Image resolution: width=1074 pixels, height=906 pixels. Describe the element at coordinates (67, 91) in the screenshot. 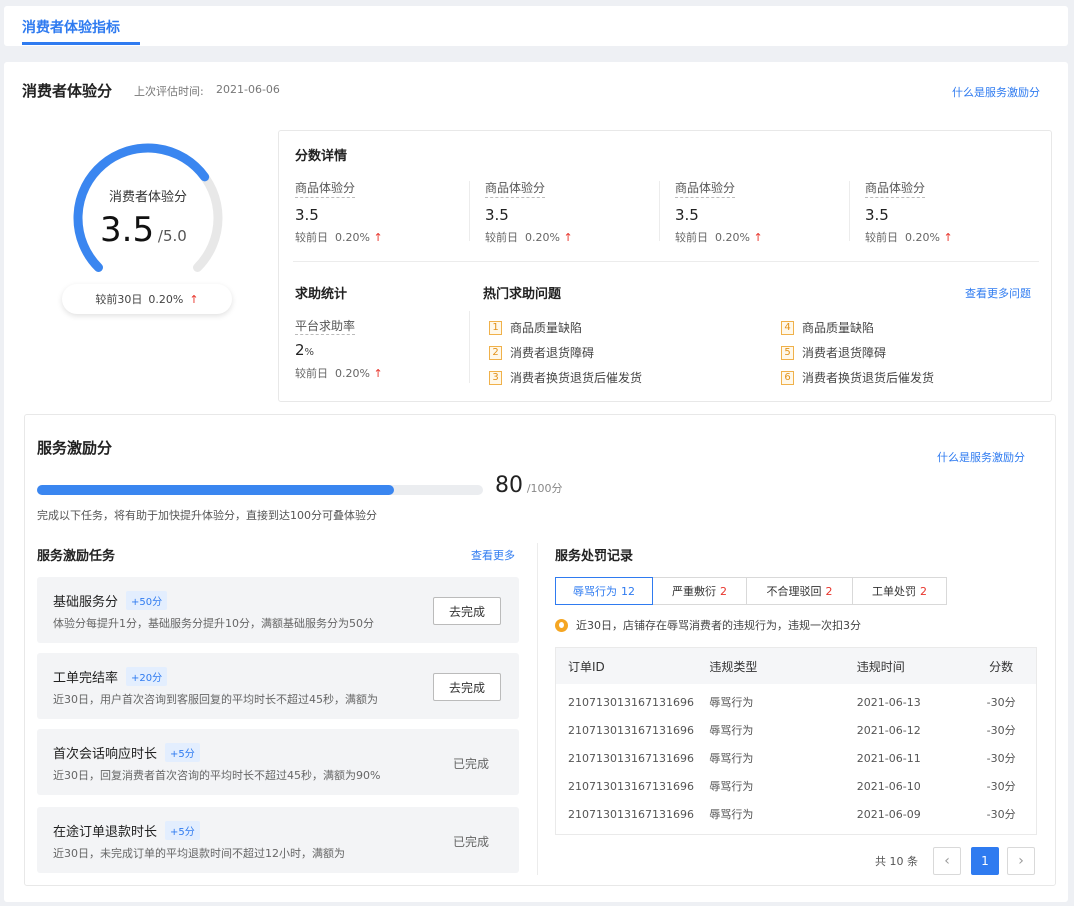

I see `page-title: 消费者体验分` at that location.